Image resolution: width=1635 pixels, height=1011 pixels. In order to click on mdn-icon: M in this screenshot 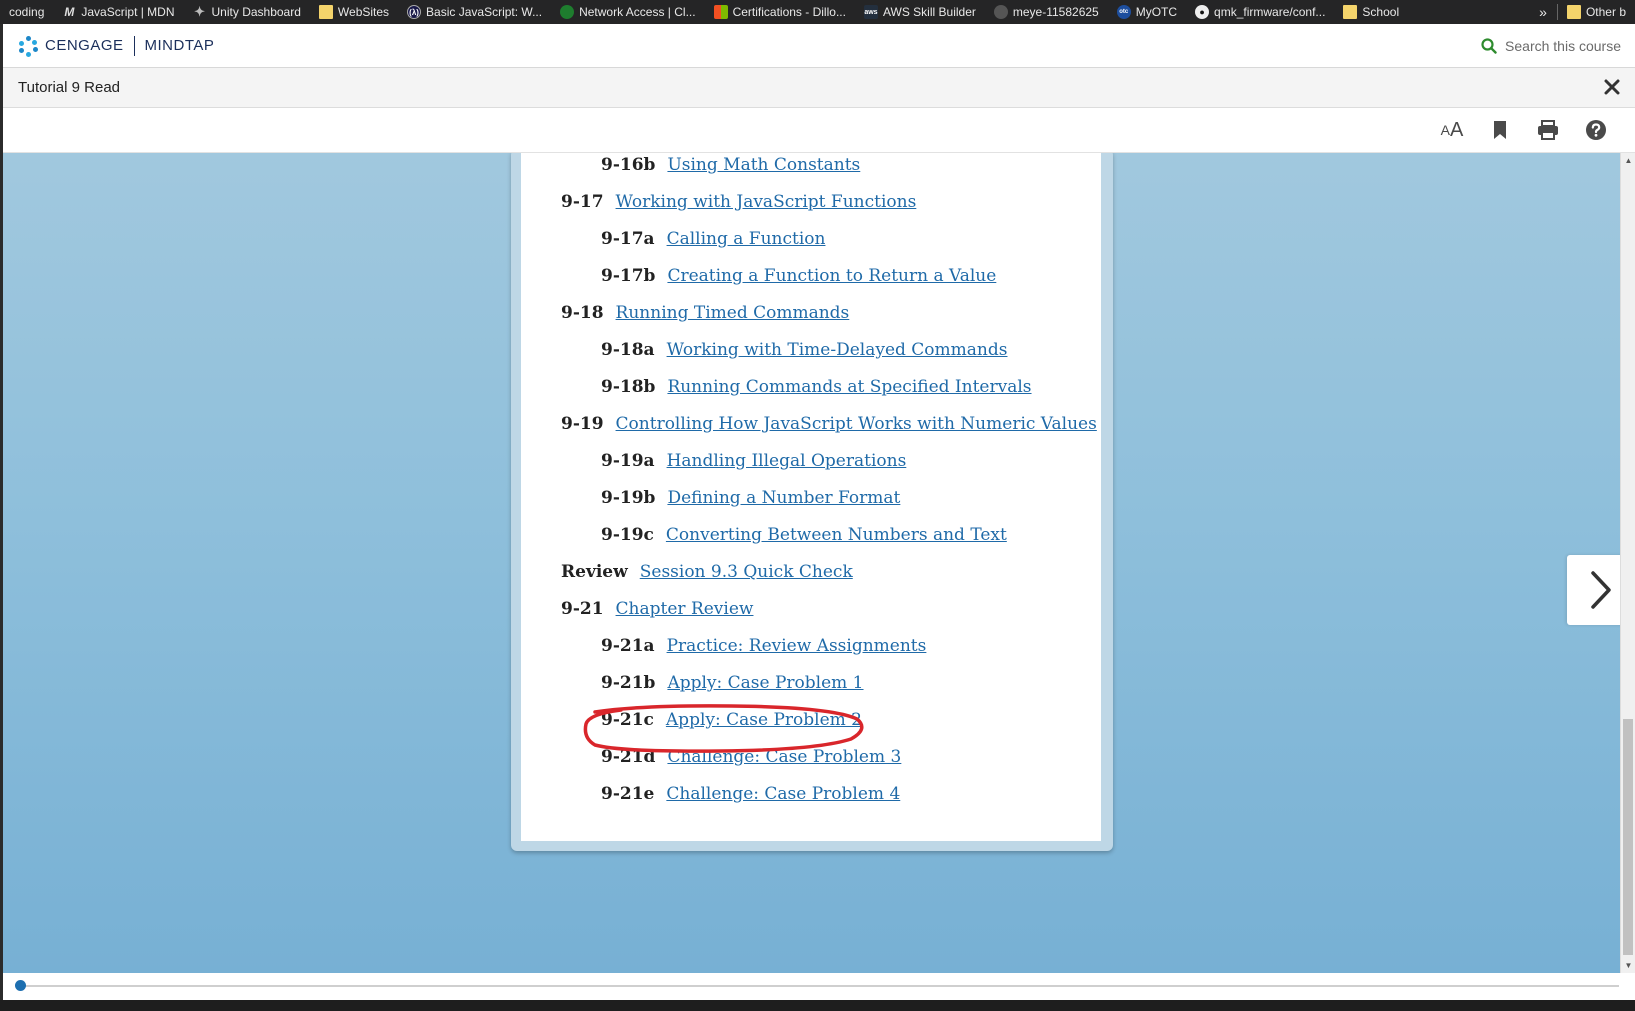, I will do `click(69, 12)`.